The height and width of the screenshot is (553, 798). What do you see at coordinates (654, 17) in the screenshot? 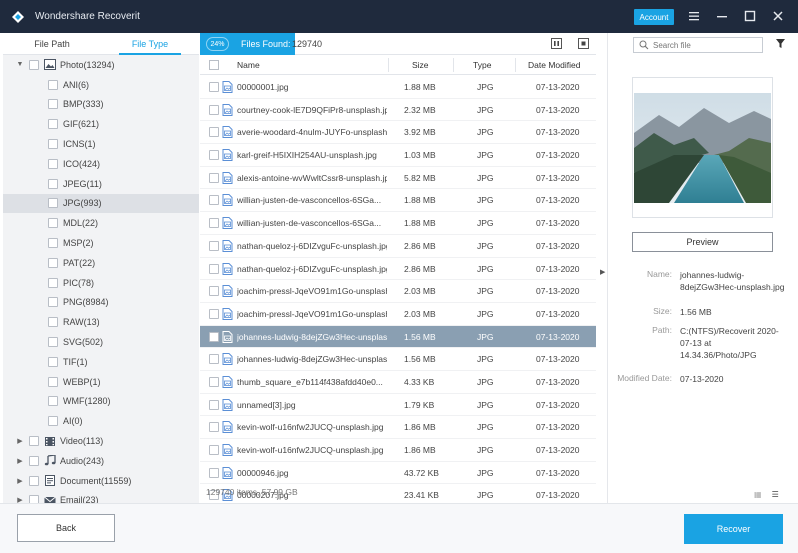
I see `account-button: Account` at bounding box center [654, 17].